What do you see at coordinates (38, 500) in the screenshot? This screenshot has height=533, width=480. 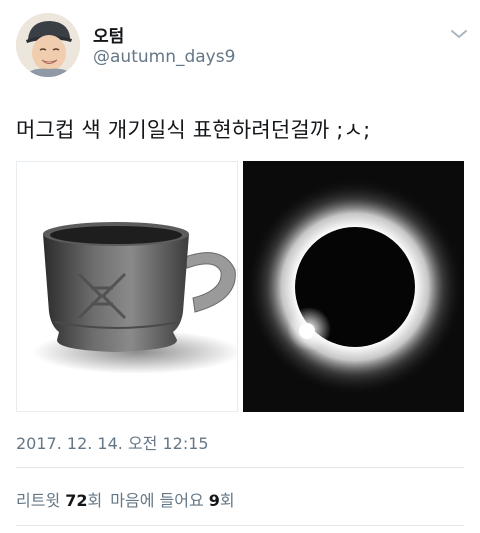 I see `retweet-label: 리트윗` at bounding box center [38, 500].